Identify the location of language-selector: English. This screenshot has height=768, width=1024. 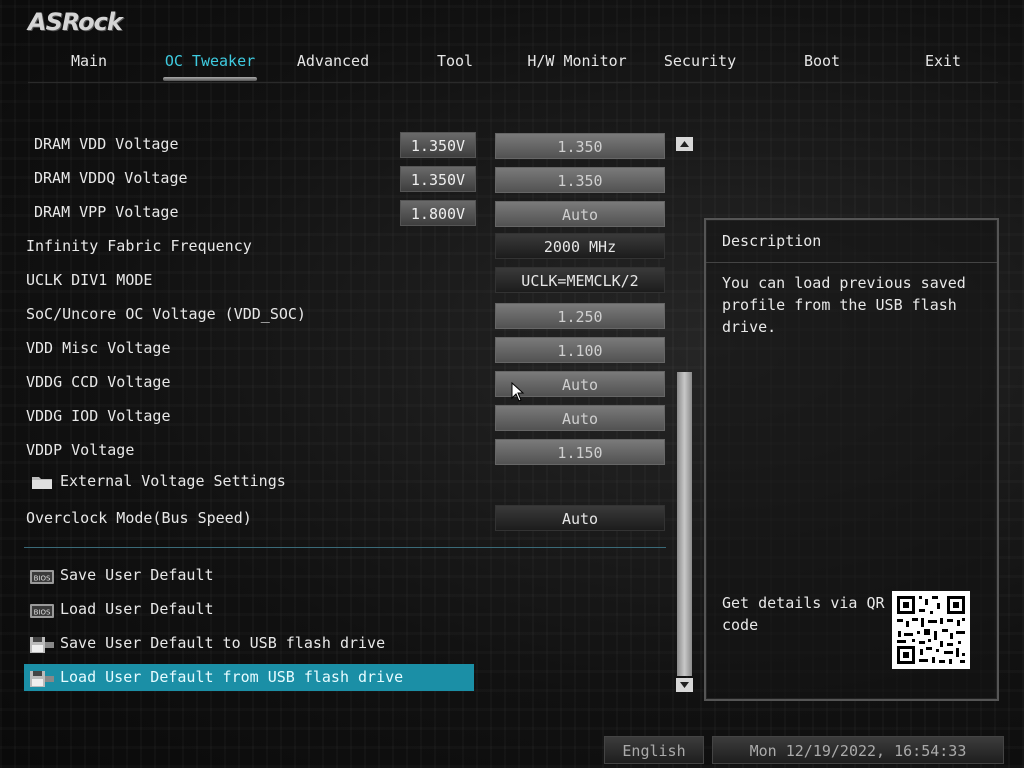
(654, 750).